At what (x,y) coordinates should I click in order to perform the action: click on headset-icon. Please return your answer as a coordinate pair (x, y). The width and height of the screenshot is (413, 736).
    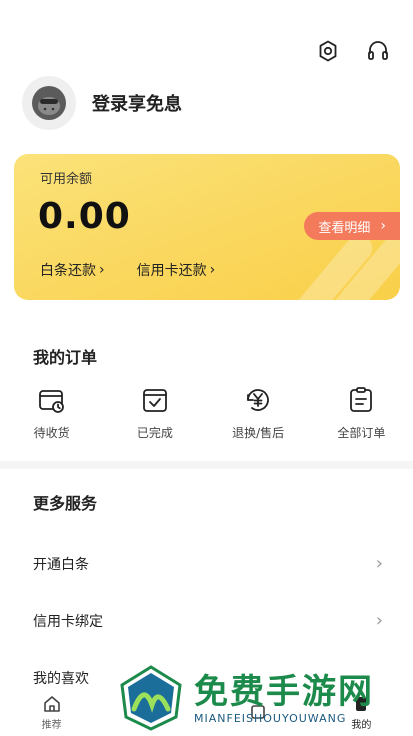
    Looking at the image, I should click on (378, 51).